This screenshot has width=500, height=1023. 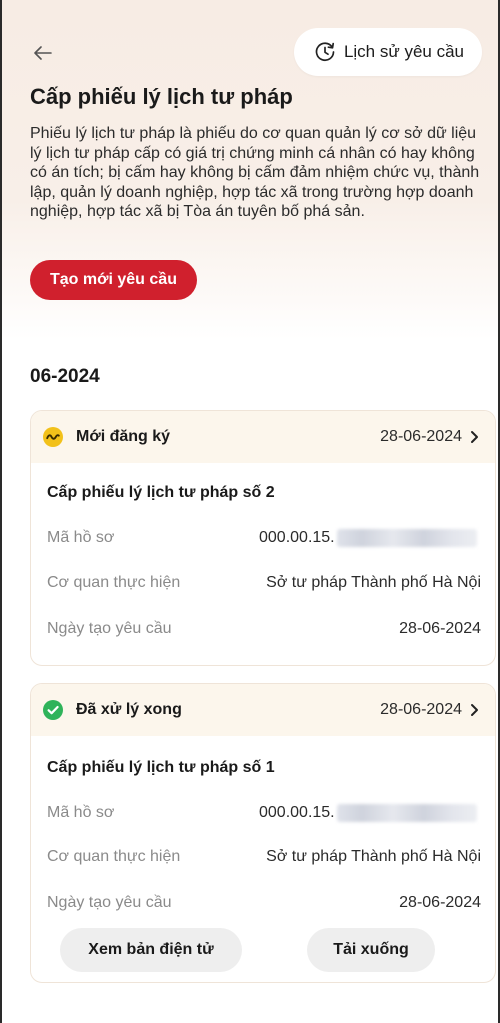 What do you see at coordinates (371, 950) in the screenshot?
I see `download-button: Tải xuống` at bounding box center [371, 950].